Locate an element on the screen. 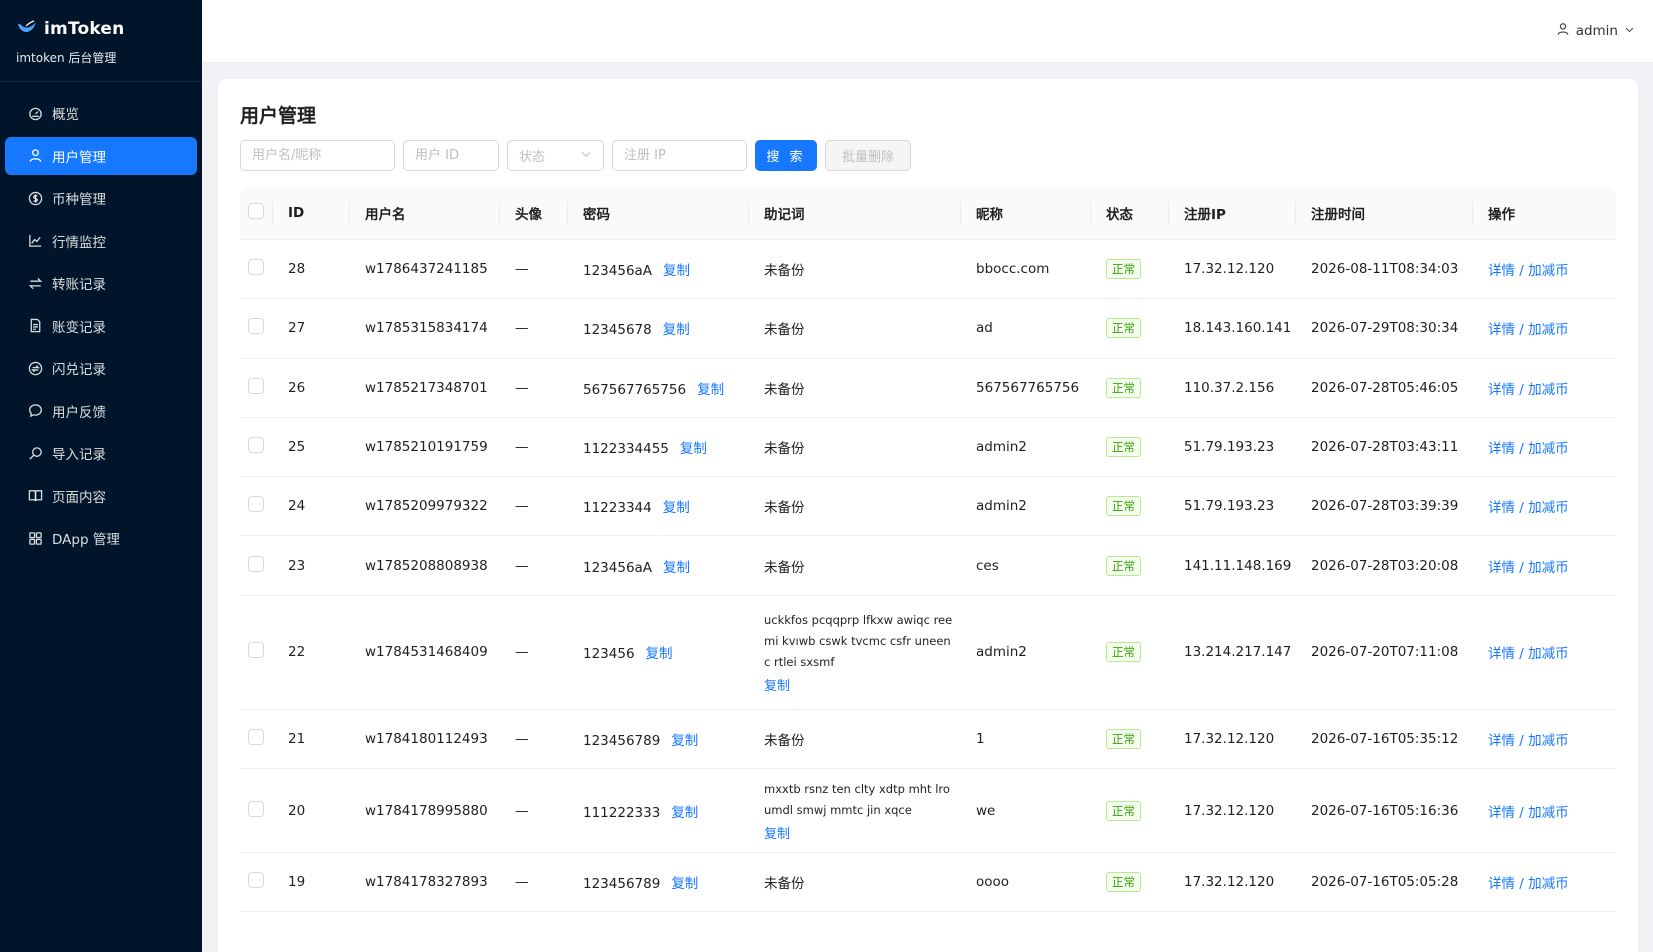  cell-password: 123456789 复制 is located at coordinates (657, 739).